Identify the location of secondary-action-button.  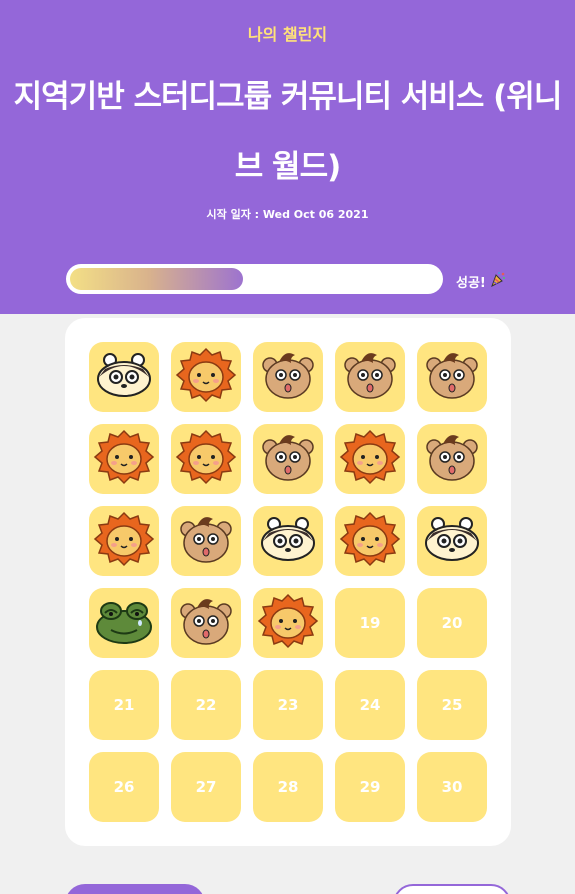
(452, 889).